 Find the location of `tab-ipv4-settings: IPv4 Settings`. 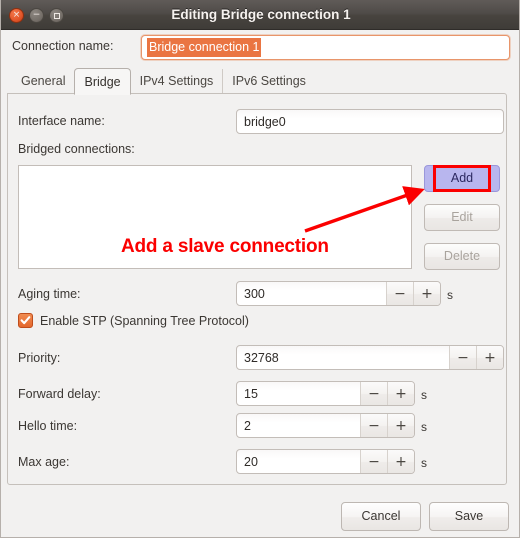

tab-ipv4-settings: IPv4 Settings is located at coordinates (177, 81).